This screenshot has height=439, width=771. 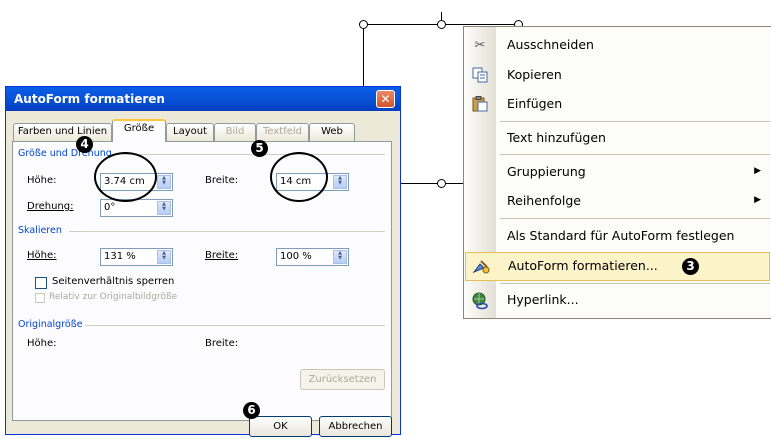 What do you see at coordinates (312, 257) in the screenshot?
I see `scale-breite-input: 100 % ▲ ▼` at bounding box center [312, 257].